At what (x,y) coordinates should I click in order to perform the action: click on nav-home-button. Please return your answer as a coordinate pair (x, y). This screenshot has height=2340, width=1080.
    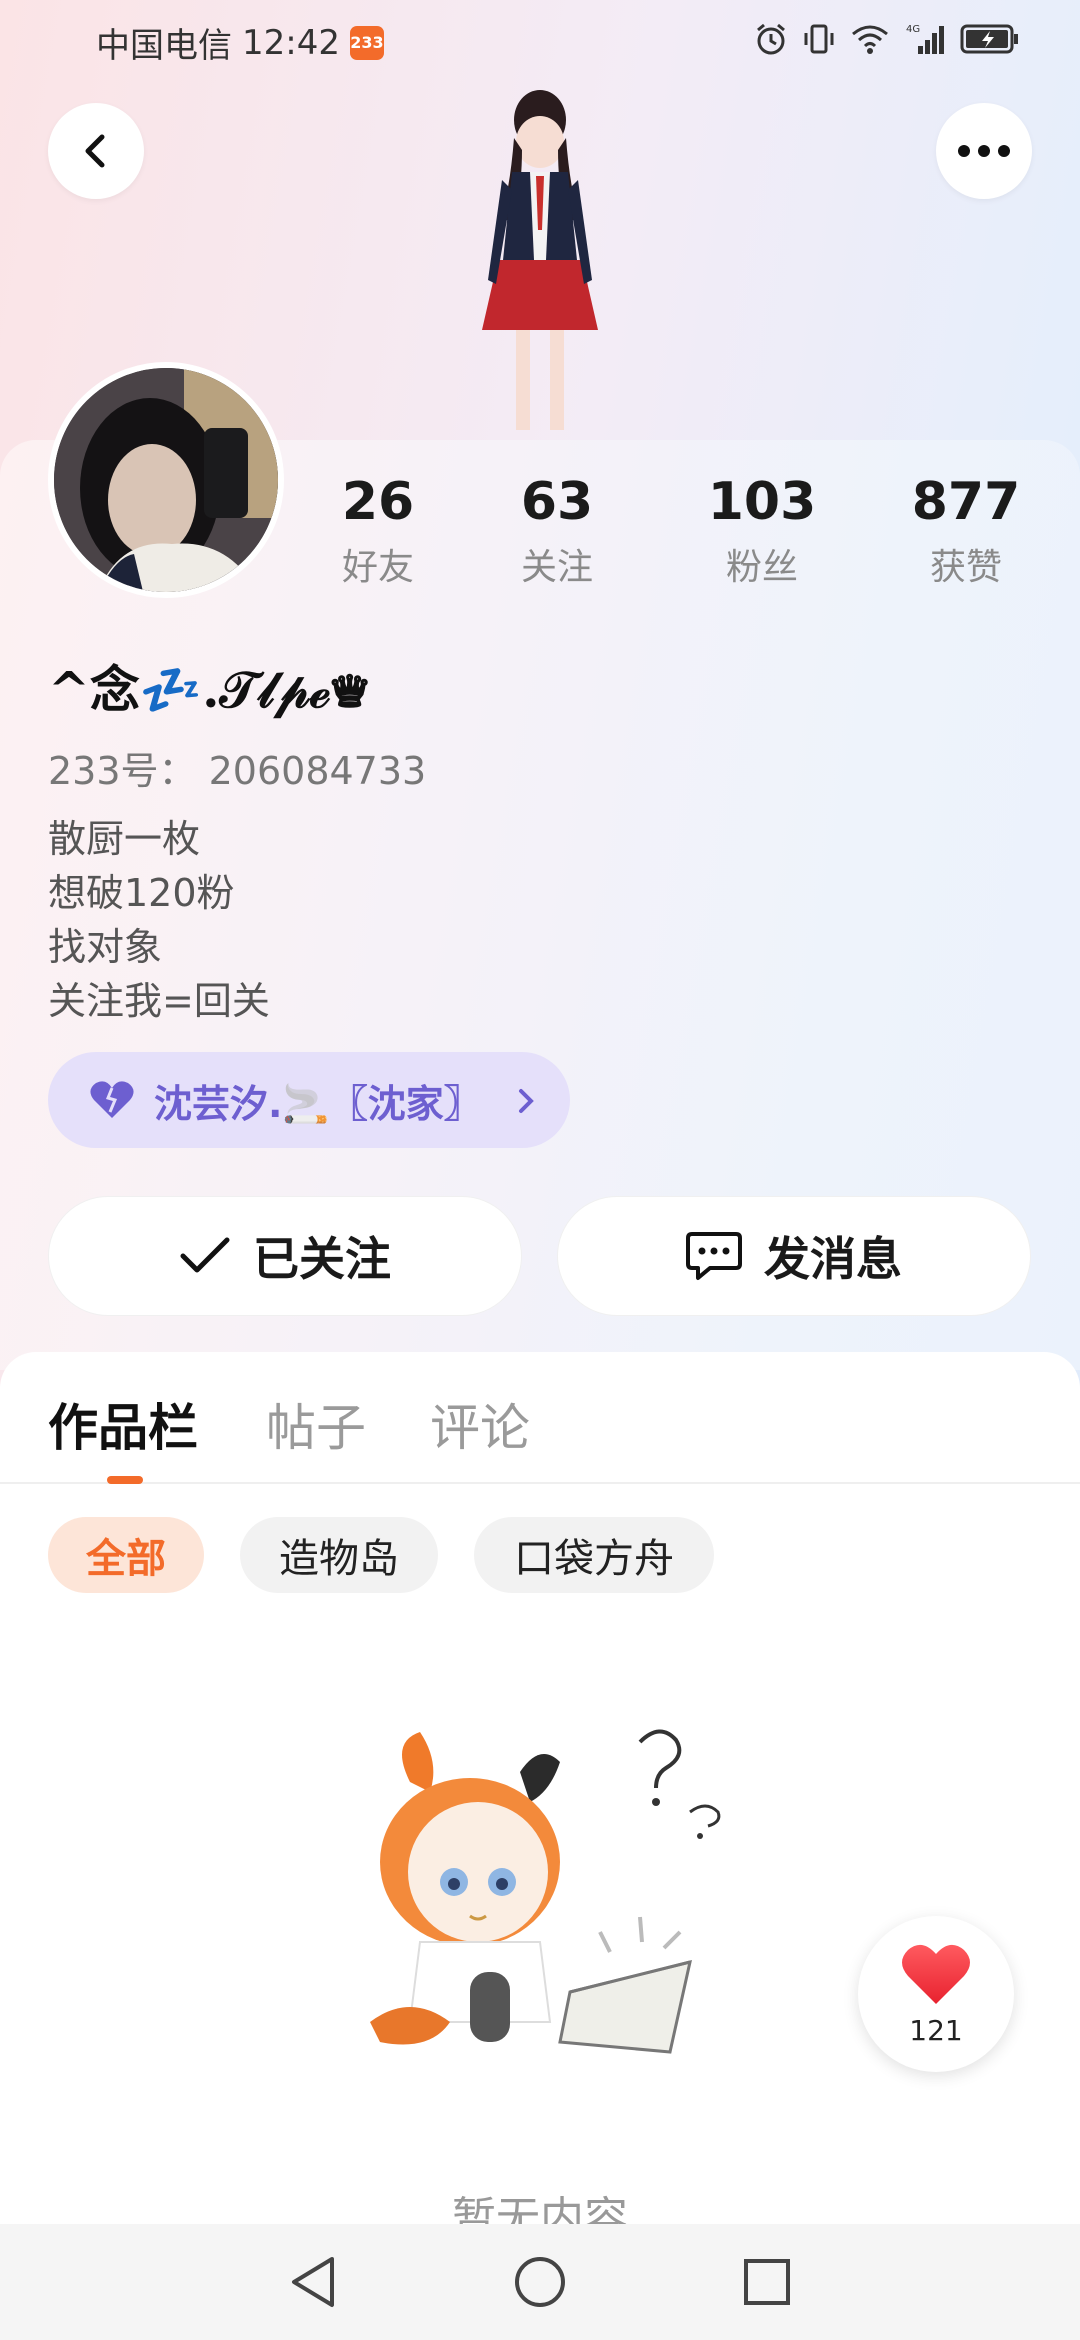
    Looking at the image, I should click on (540, 2282).